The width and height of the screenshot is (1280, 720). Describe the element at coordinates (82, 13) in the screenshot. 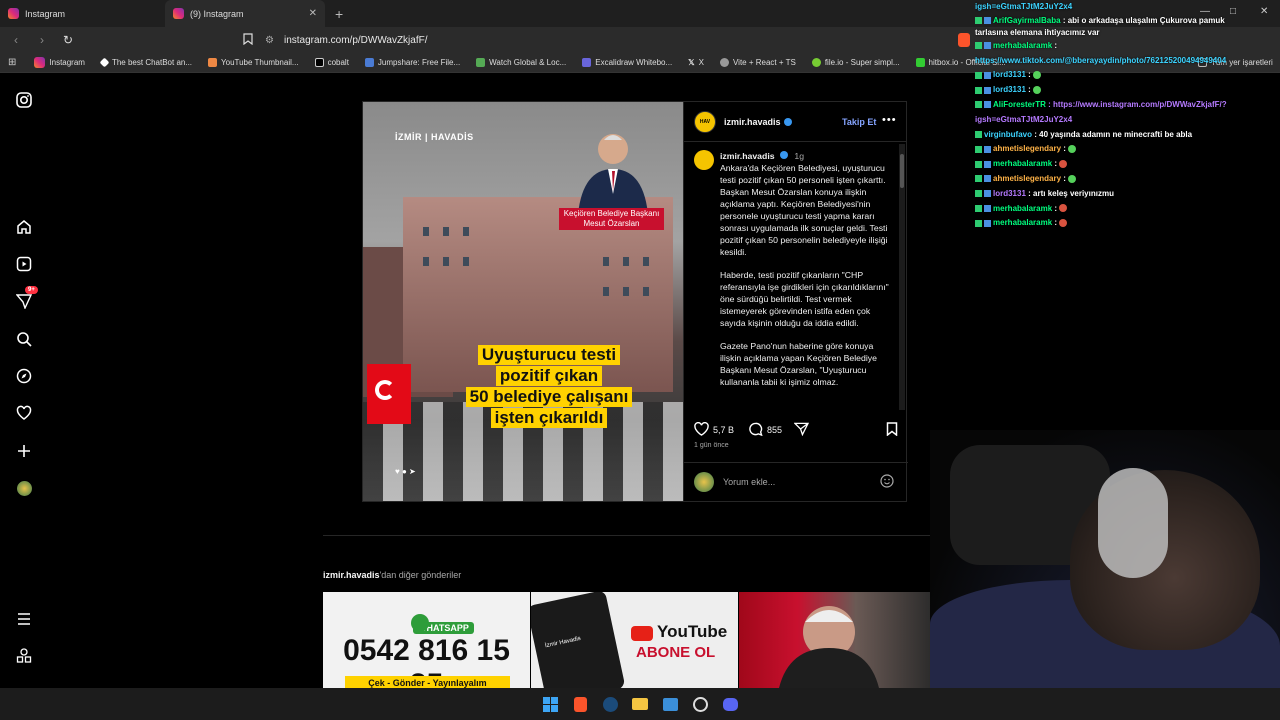

I see `tab-instagram-1: Instagram` at that location.